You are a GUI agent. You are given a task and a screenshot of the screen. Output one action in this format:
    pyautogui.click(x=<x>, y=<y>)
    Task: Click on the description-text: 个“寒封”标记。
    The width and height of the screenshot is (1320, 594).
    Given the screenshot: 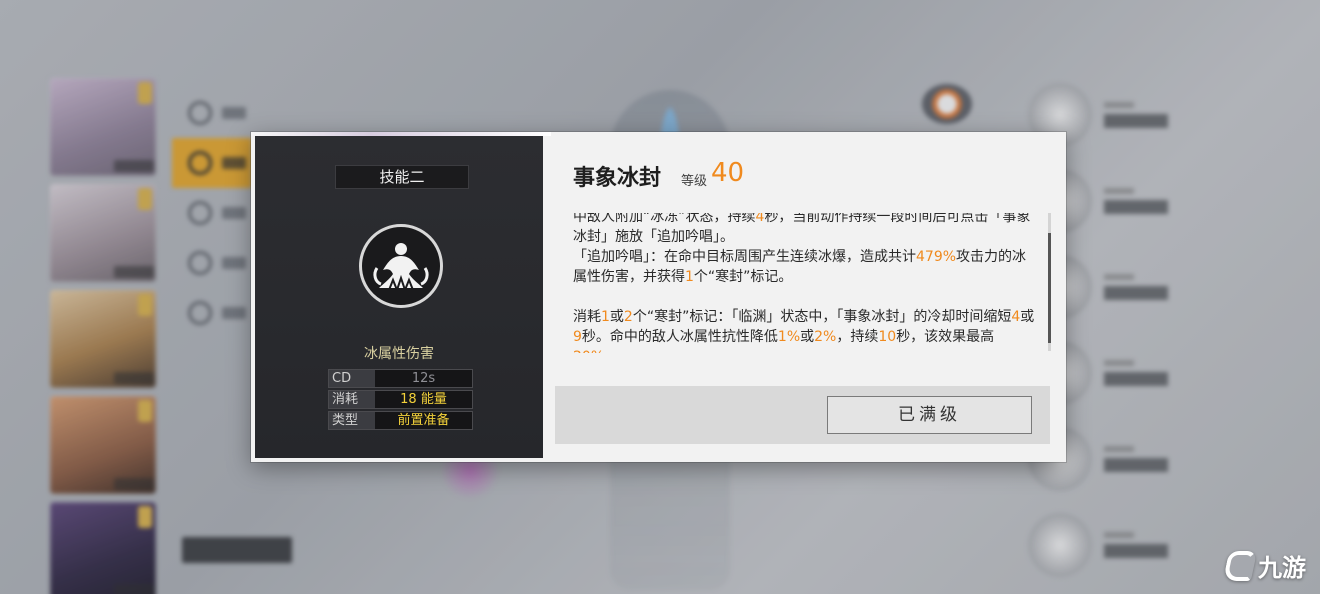 What is the action you would take?
    pyautogui.click(x=743, y=277)
    